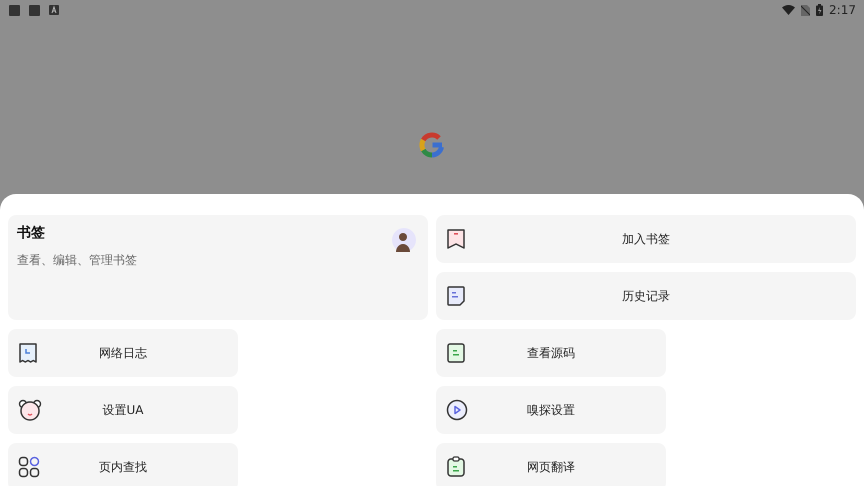 Image resolution: width=864 pixels, height=486 pixels. What do you see at coordinates (551, 464) in the screenshot?
I see `menu-tile: 网页翻译` at bounding box center [551, 464].